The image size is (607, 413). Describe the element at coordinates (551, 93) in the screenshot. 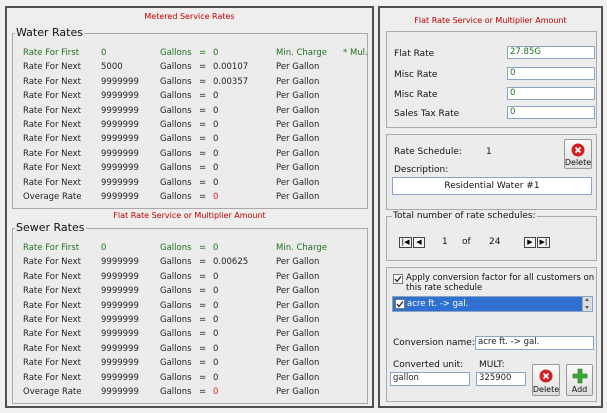

I see `misc-rate-input-2: 0` at that location.